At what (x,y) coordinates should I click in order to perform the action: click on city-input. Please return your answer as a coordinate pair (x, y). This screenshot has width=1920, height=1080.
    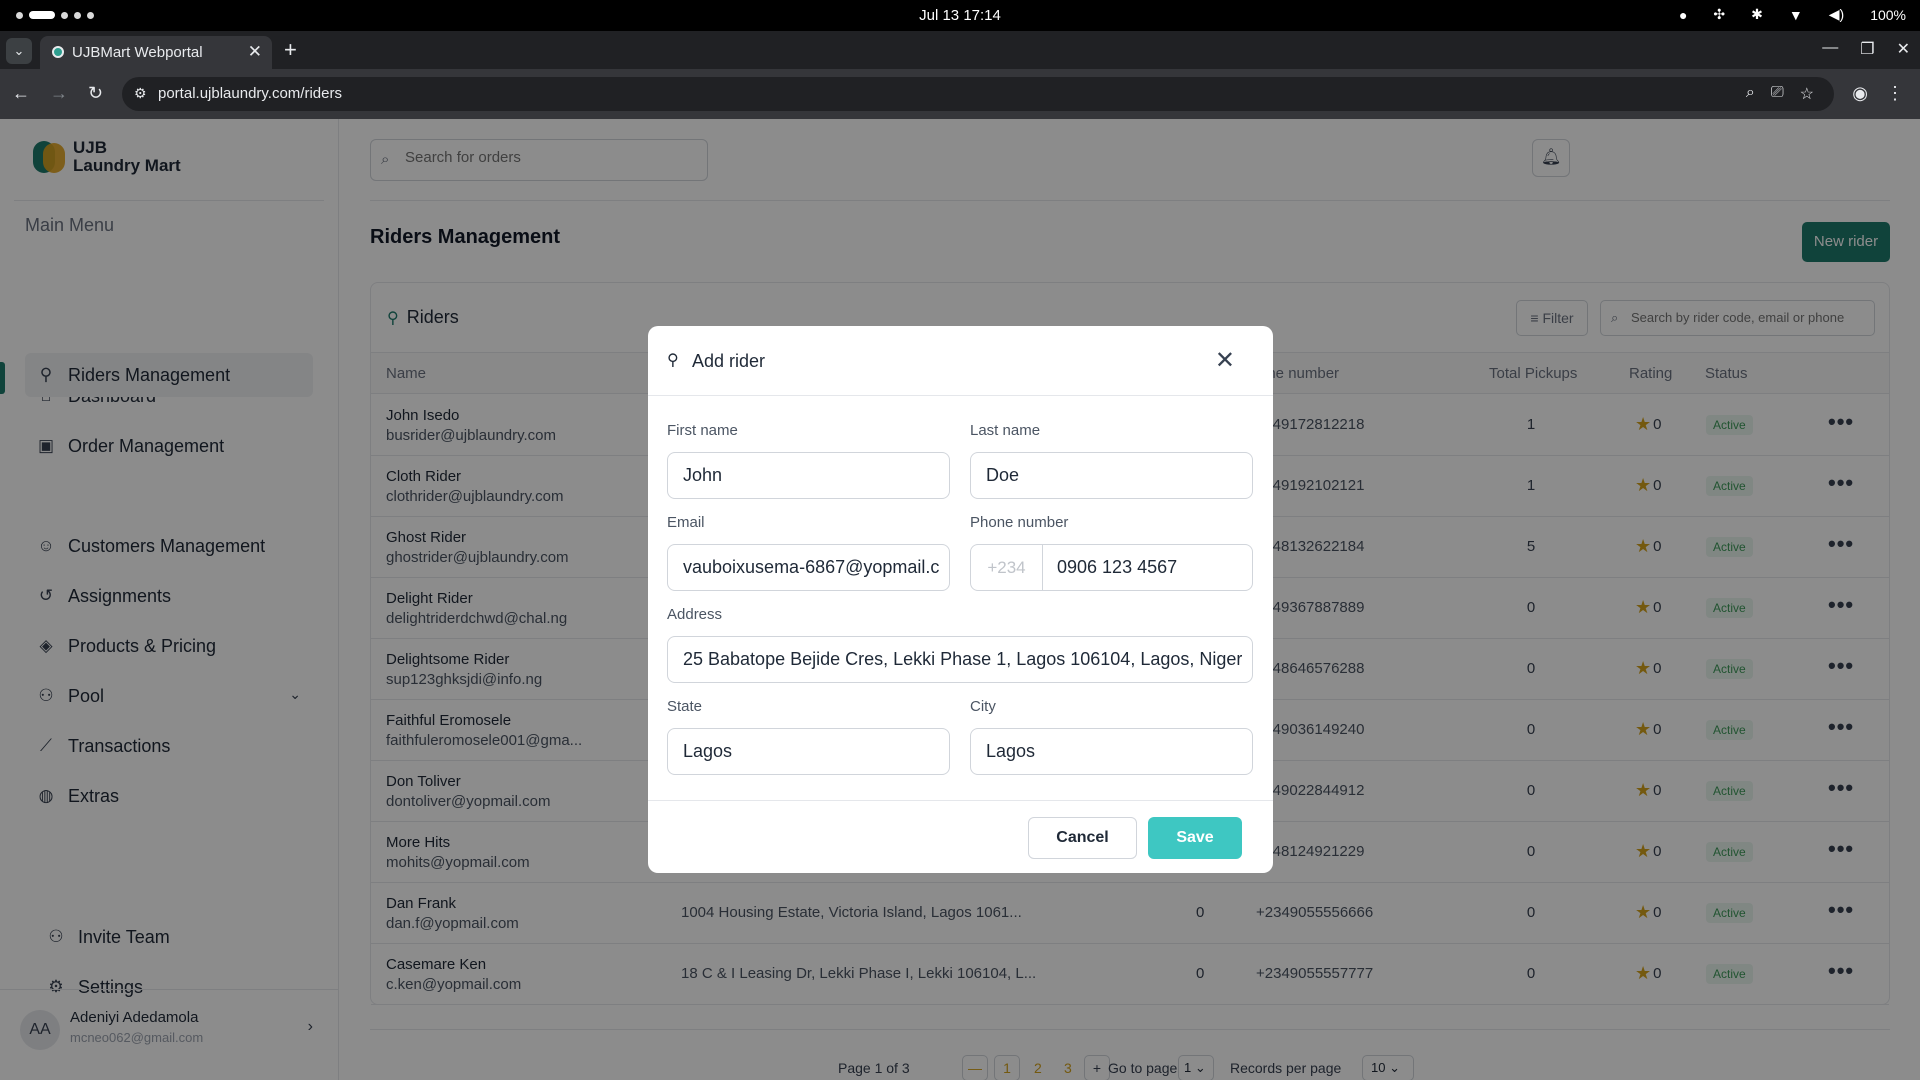
    Looking at the image, I should click on (1114, 751).